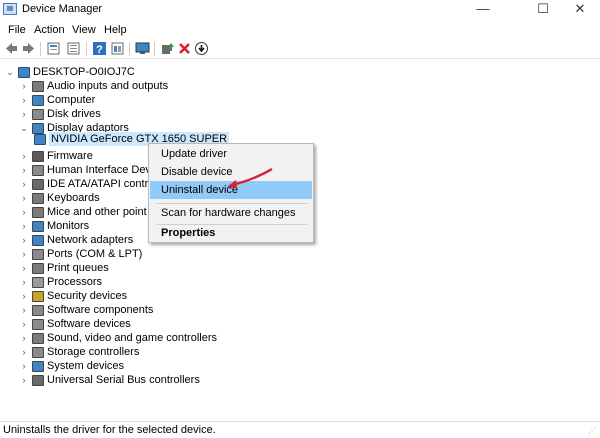 Image resolution: width=600 pixels, height=438 pixels. Describe the element at coordinates (201, 48) in the screenshot. I see `download-circle-icon` at that location.